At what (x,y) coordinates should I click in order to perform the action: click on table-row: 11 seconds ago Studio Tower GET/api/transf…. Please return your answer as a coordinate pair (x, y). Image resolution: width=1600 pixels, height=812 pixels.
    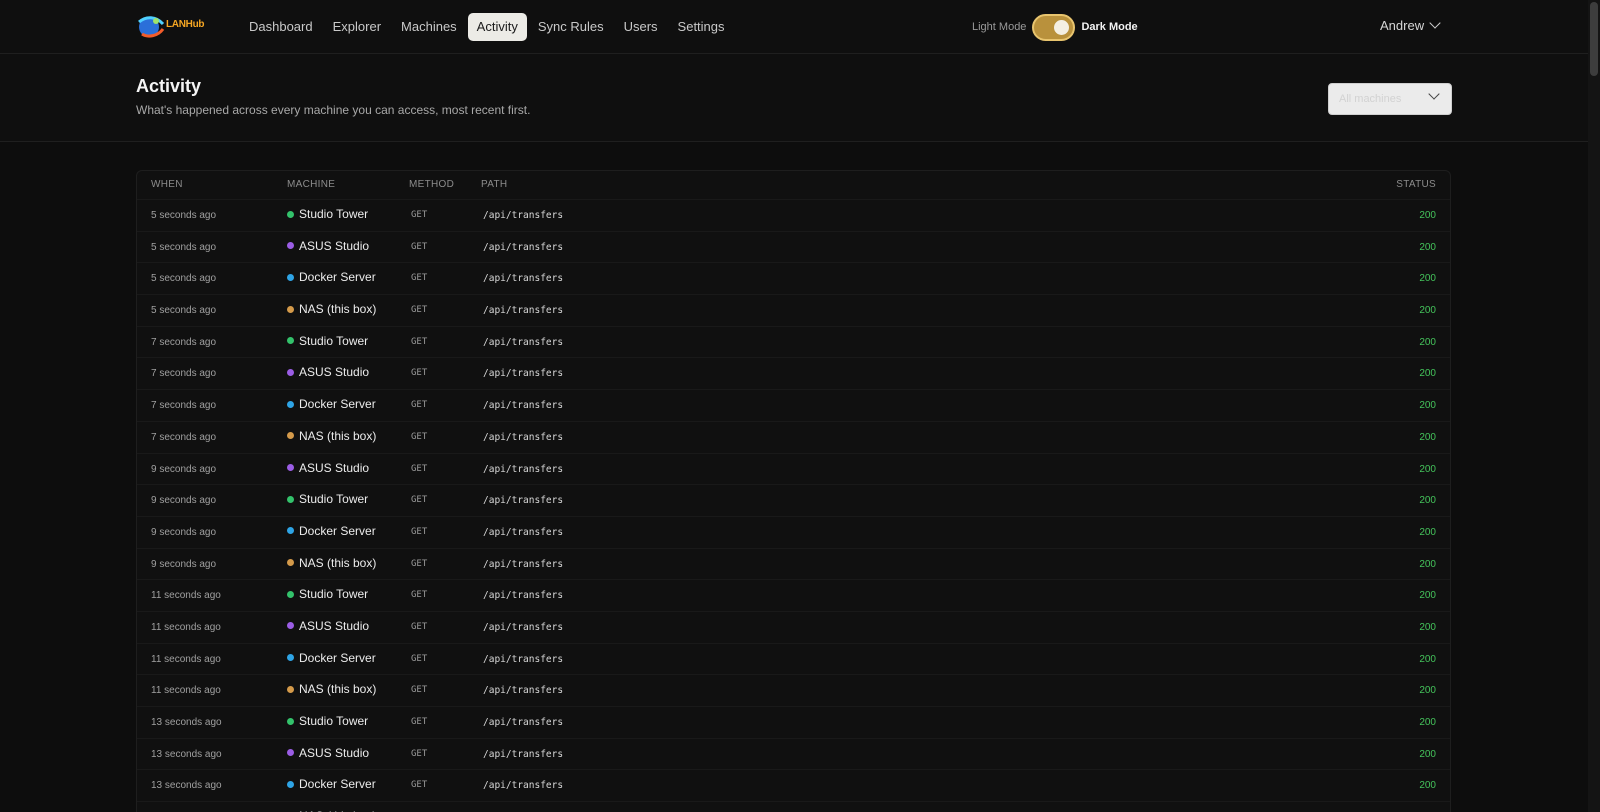
    Looking at the image, I should click on (793, 595).